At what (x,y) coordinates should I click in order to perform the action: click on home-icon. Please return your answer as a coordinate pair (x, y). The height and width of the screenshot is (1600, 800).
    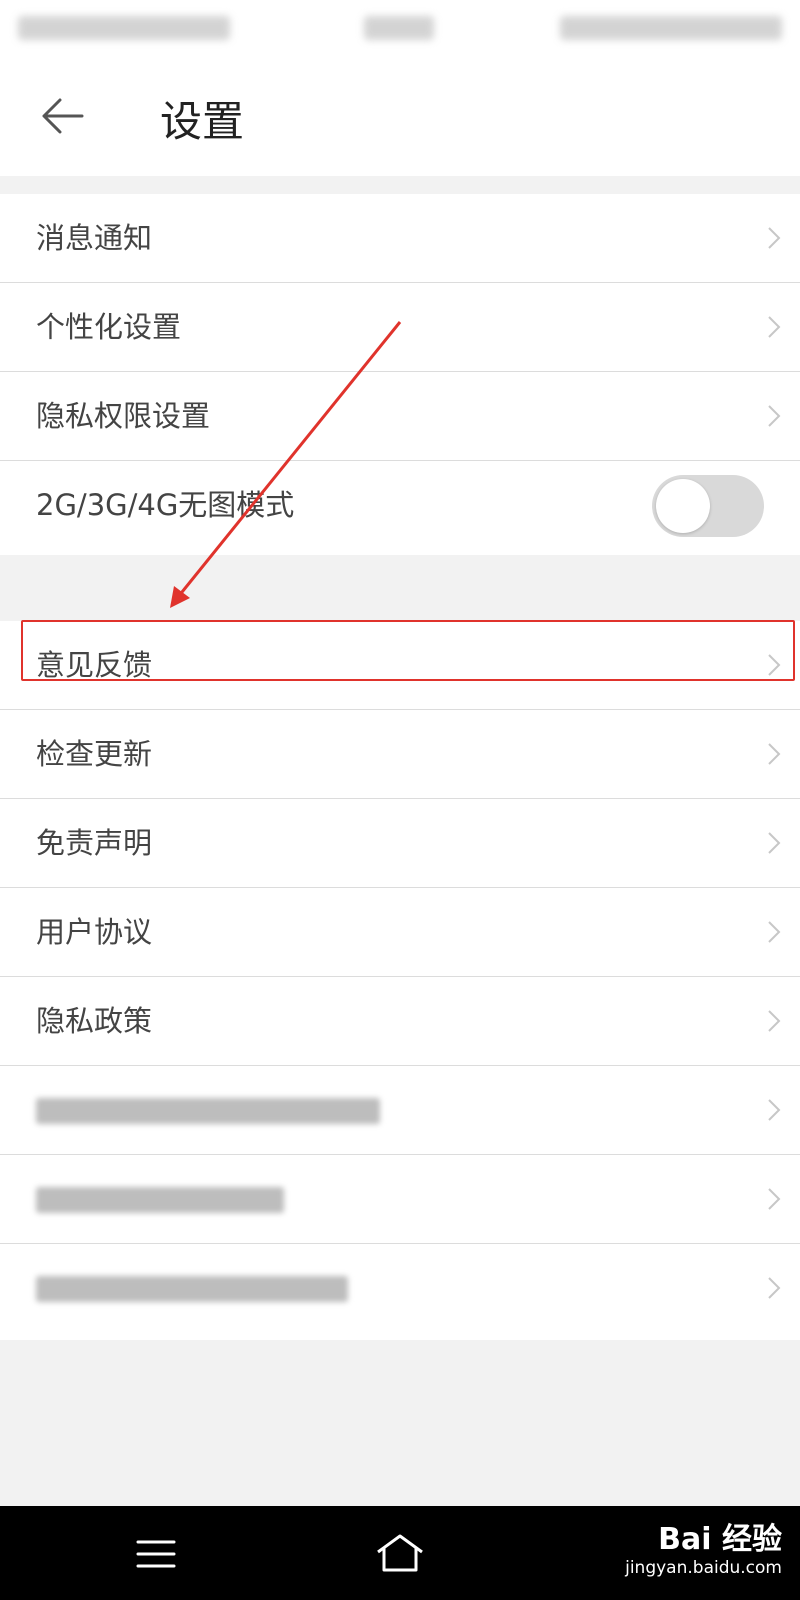
    Looking at the image, I should click on (400, 1554).